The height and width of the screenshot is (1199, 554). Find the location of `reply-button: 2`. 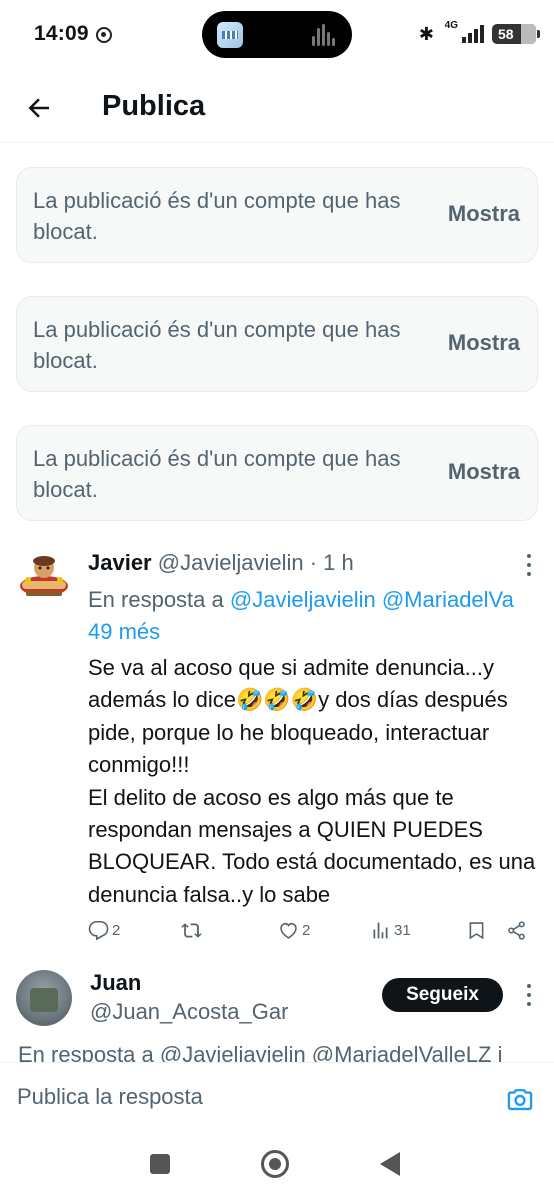

reply-button: 2 is located at coordinates (104, 930).